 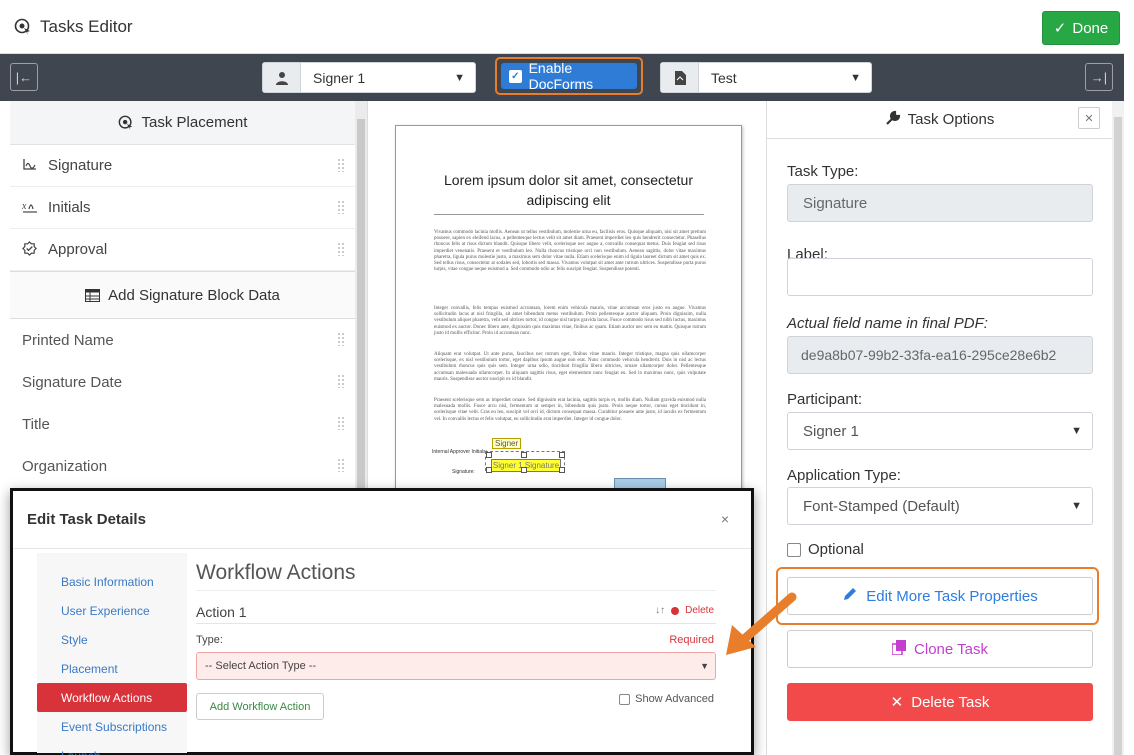 What do you see at coordinates (825, 549) in the screenshot?
I see `optional-checkbox-row: Optional` at bounding box center [825, 549].